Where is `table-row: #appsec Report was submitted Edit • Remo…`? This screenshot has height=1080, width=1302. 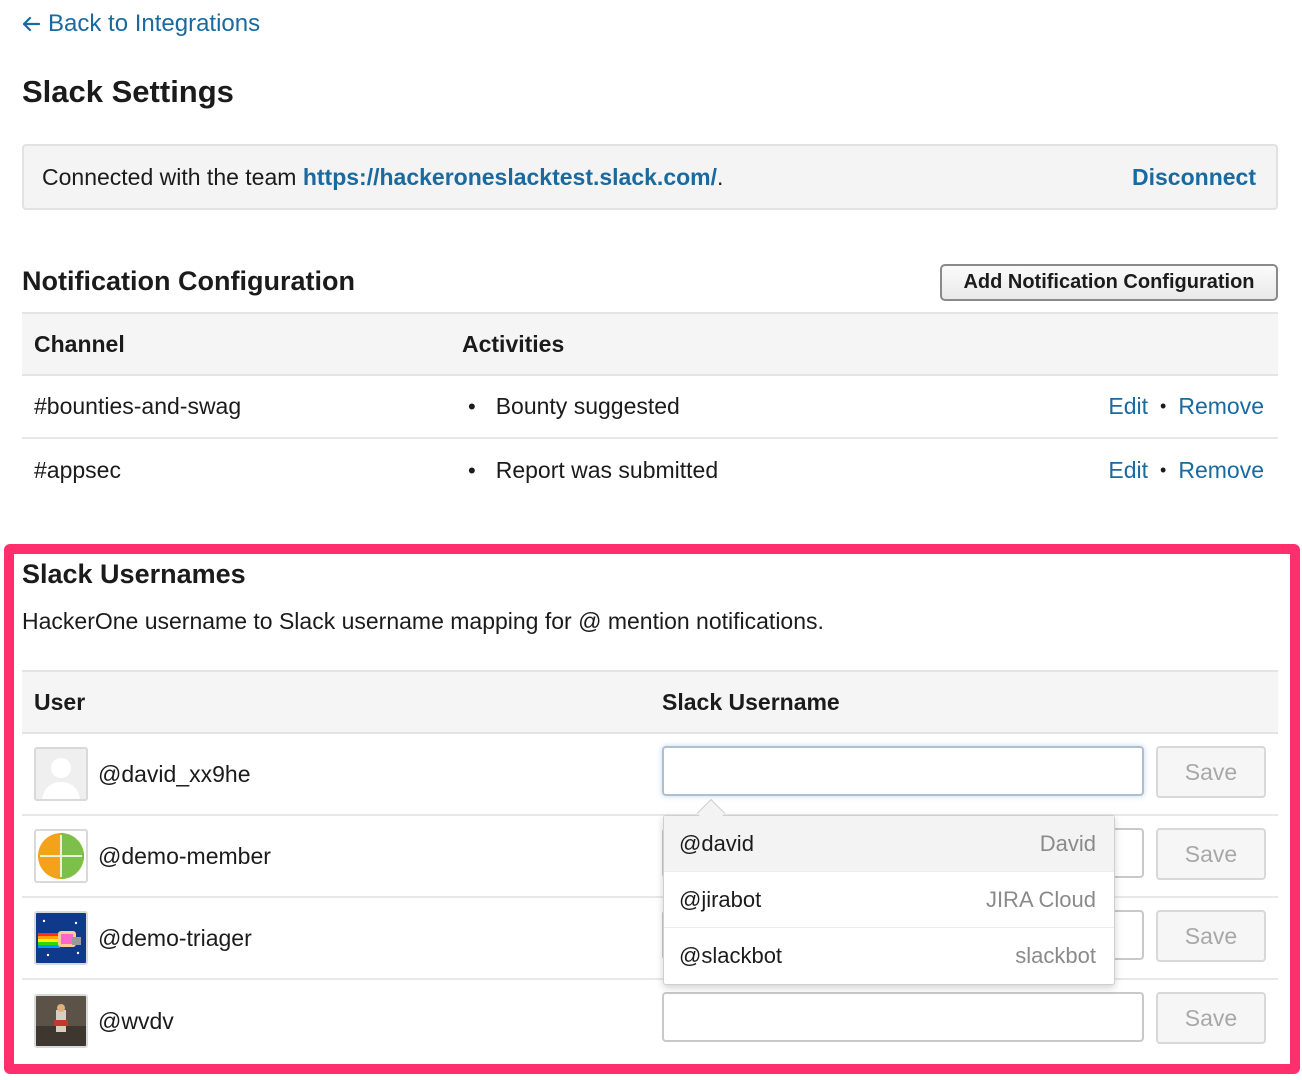 table-row: #appsec Report was submitted Edit • Remo… is located at coordinates (650, 470).